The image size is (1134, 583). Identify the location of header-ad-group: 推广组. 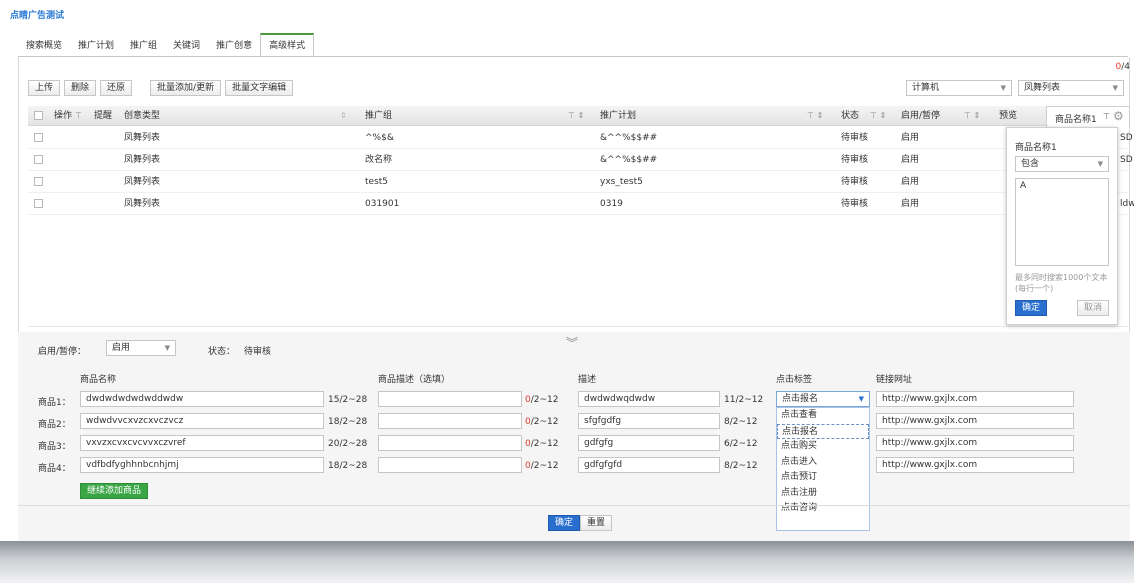
(378, 116).